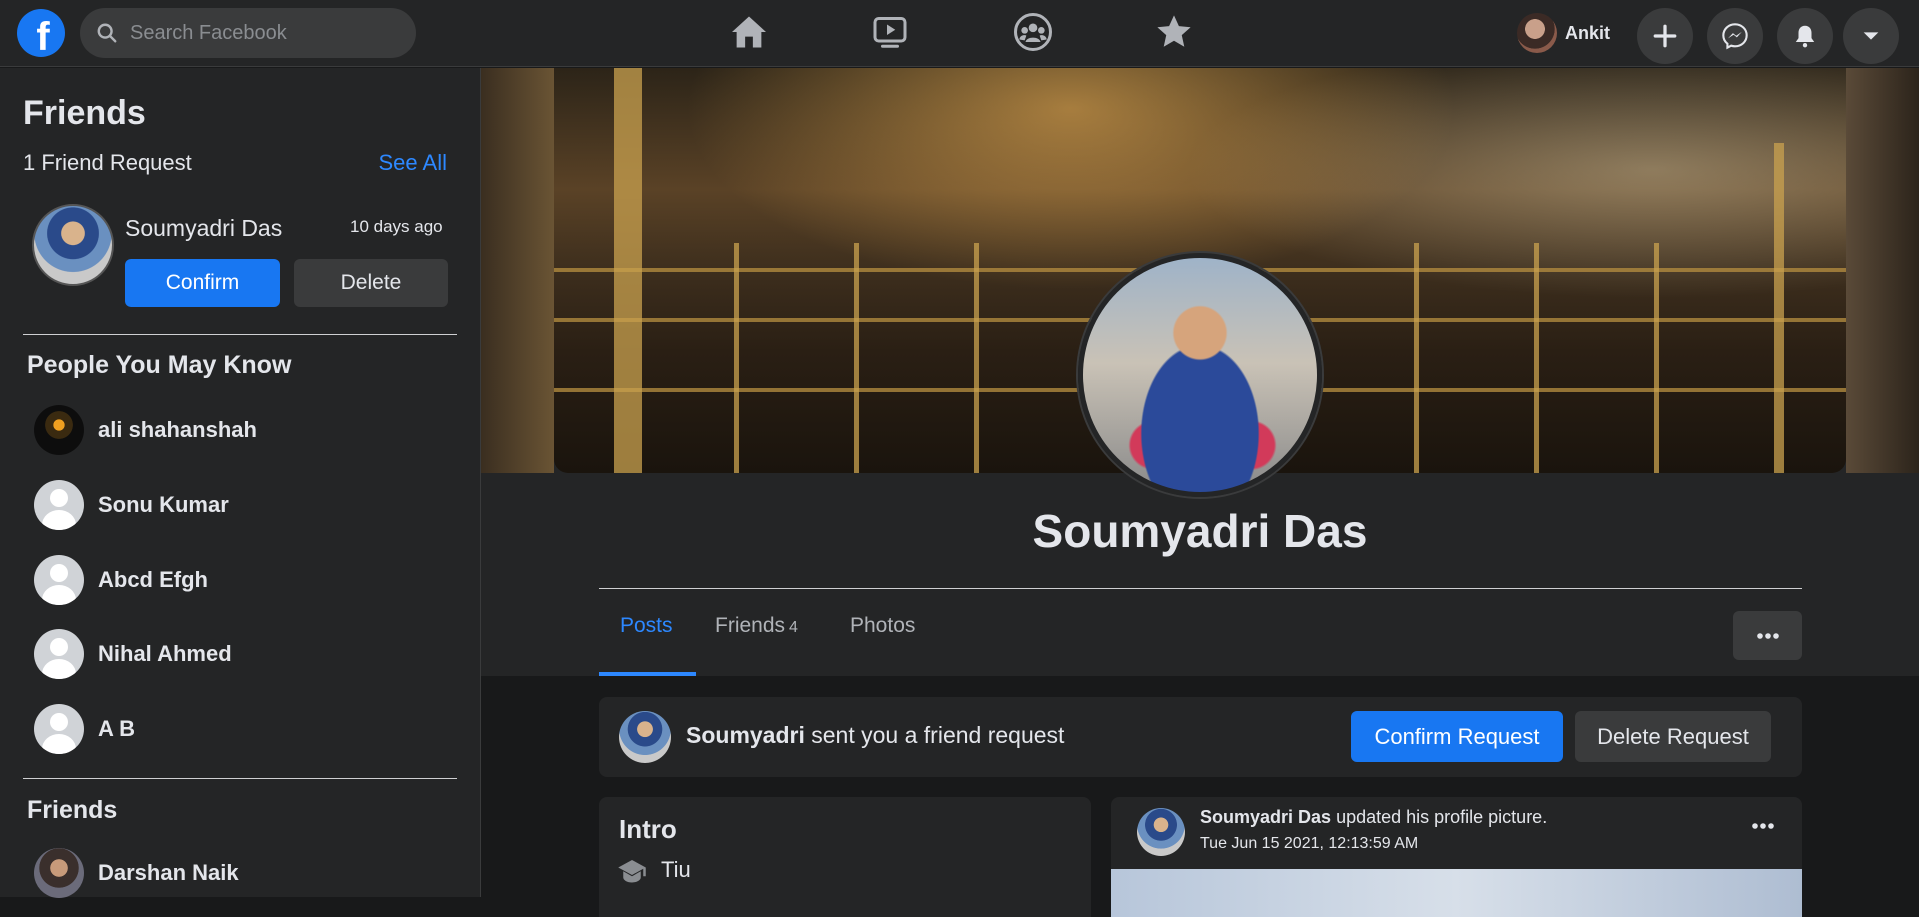  What do you see at coordinates (1161, 832) in the screenshot?
I see `post-author-avatar` at bounding box center [1161, 832].